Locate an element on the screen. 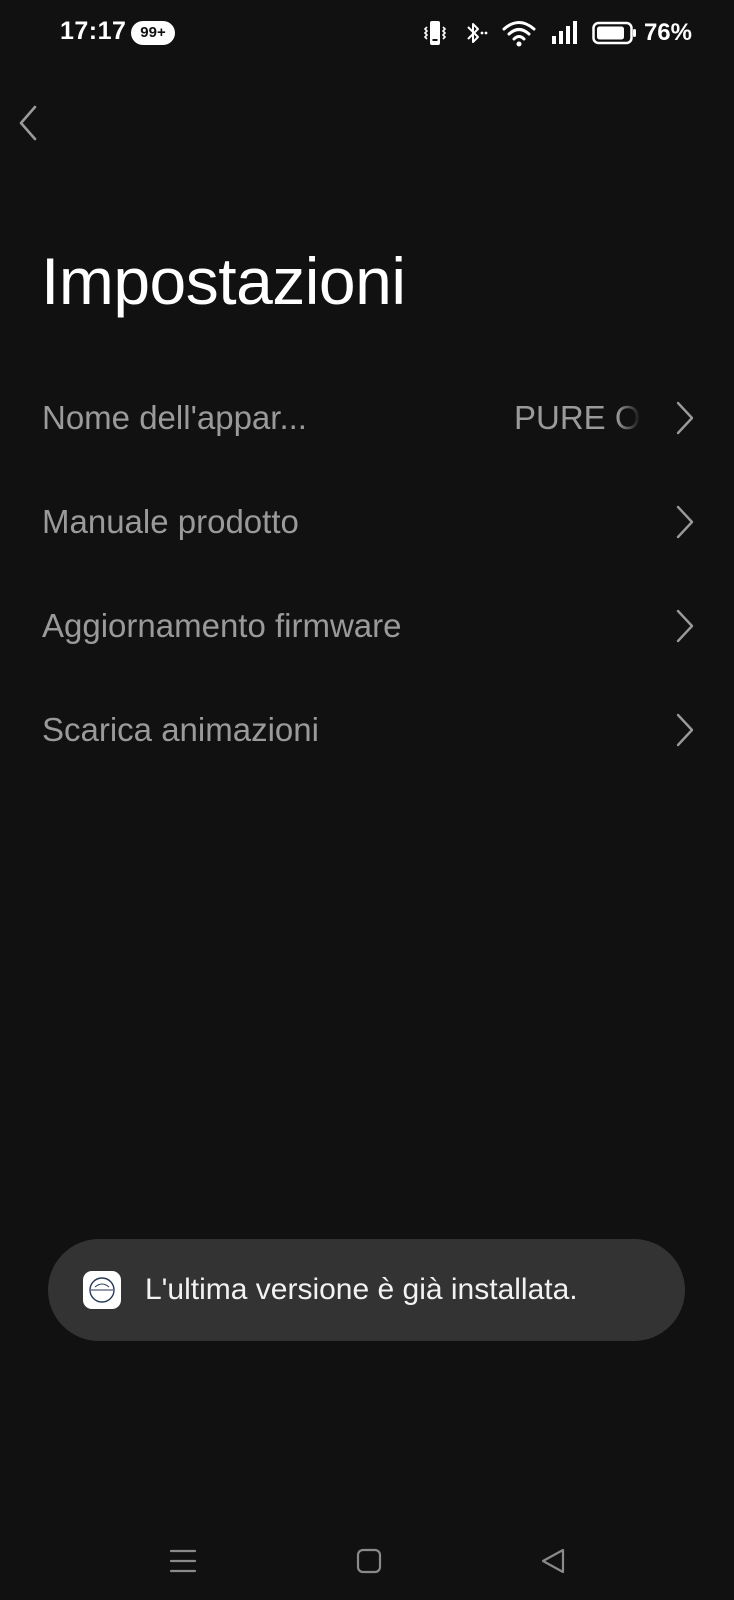 This screenshot has width=734, height=1600. status-bar: 17:17 99+ 76% is located at coordinates (367, 33).